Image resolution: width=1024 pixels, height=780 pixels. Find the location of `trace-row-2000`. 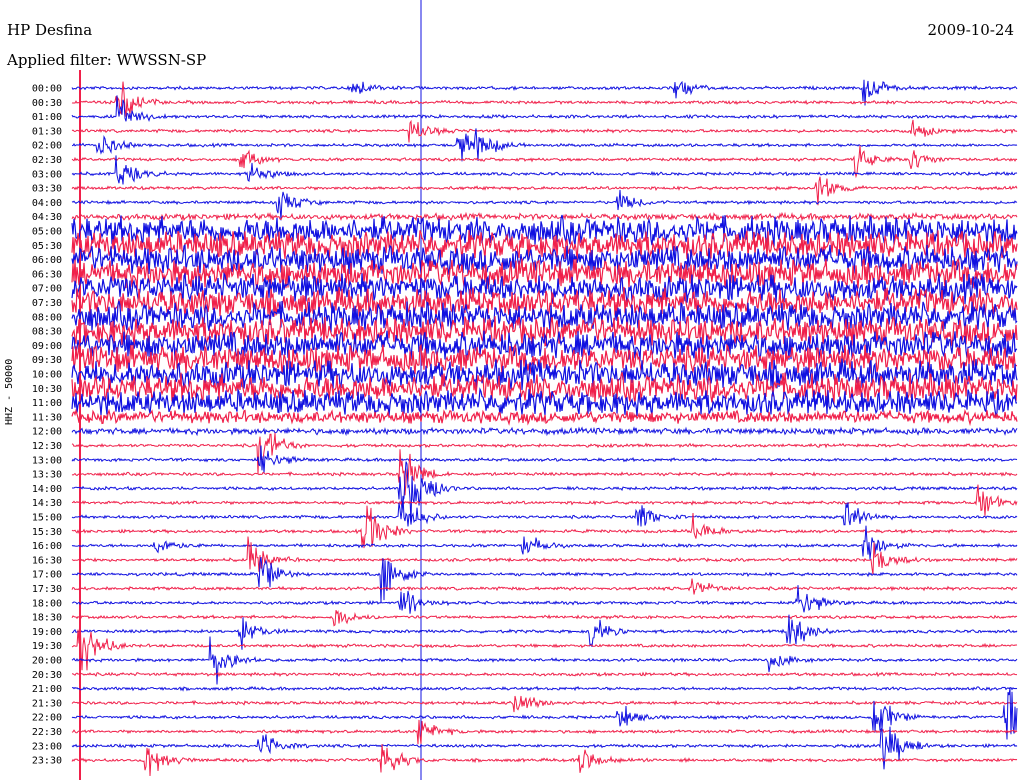

trace-row-2000 is located at coordinates (544, 660).